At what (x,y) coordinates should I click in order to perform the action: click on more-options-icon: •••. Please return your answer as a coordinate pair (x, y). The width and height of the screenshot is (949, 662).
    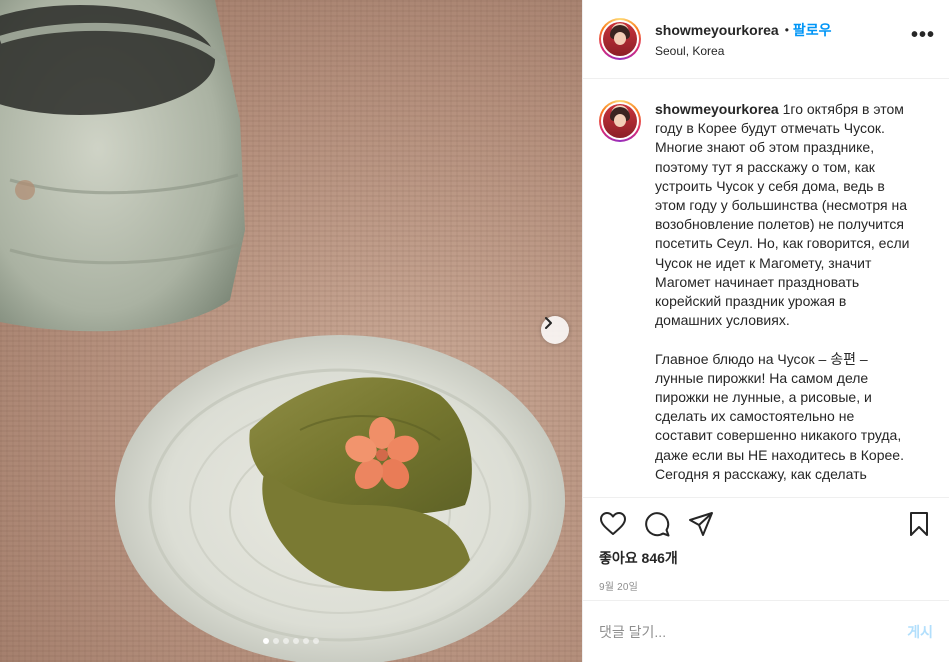
    Looking at the image, I should click on (923, 35).